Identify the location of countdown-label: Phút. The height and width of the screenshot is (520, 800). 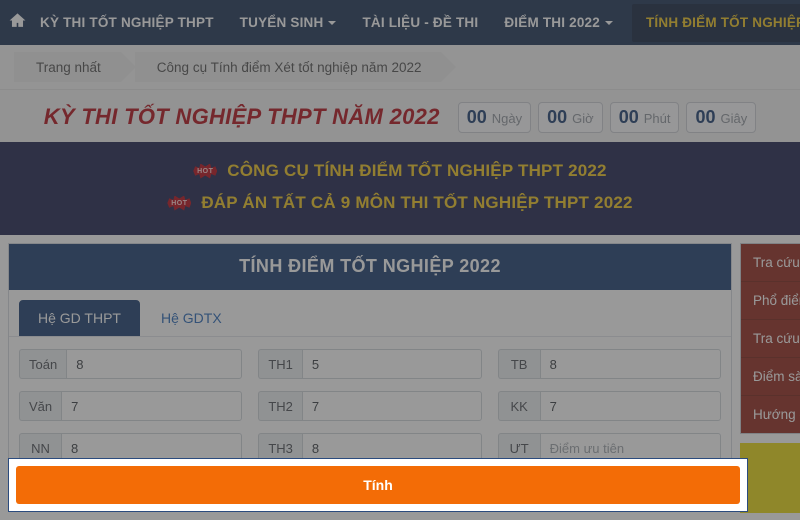
(657, 118).